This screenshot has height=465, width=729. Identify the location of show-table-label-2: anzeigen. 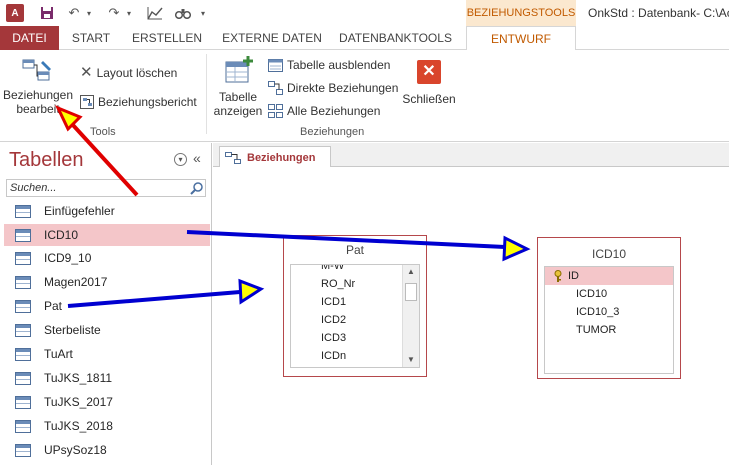
(238, 111).